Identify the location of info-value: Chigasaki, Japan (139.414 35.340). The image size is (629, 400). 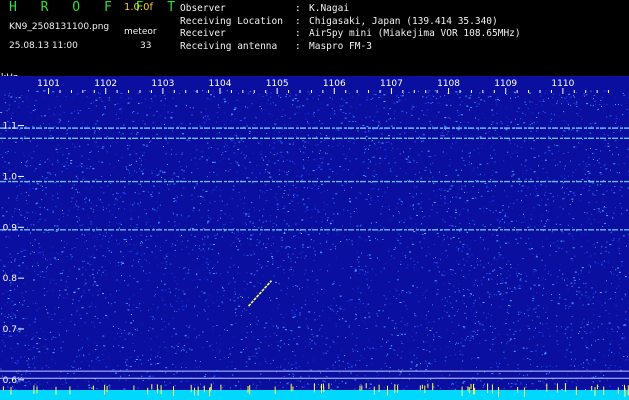
(403, 21).